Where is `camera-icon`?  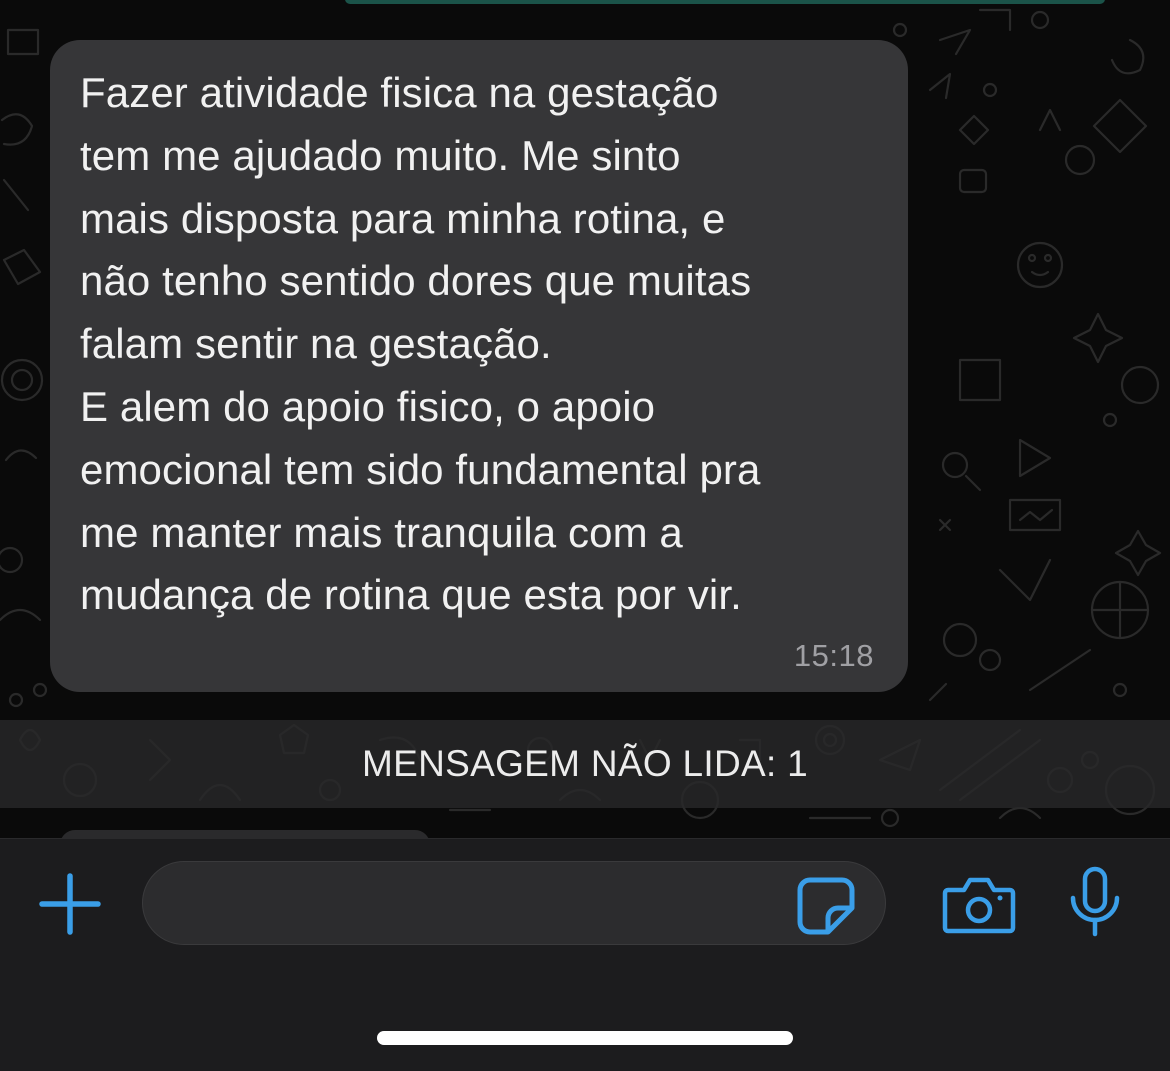 camera-icon is located at coordinates (979, 905).